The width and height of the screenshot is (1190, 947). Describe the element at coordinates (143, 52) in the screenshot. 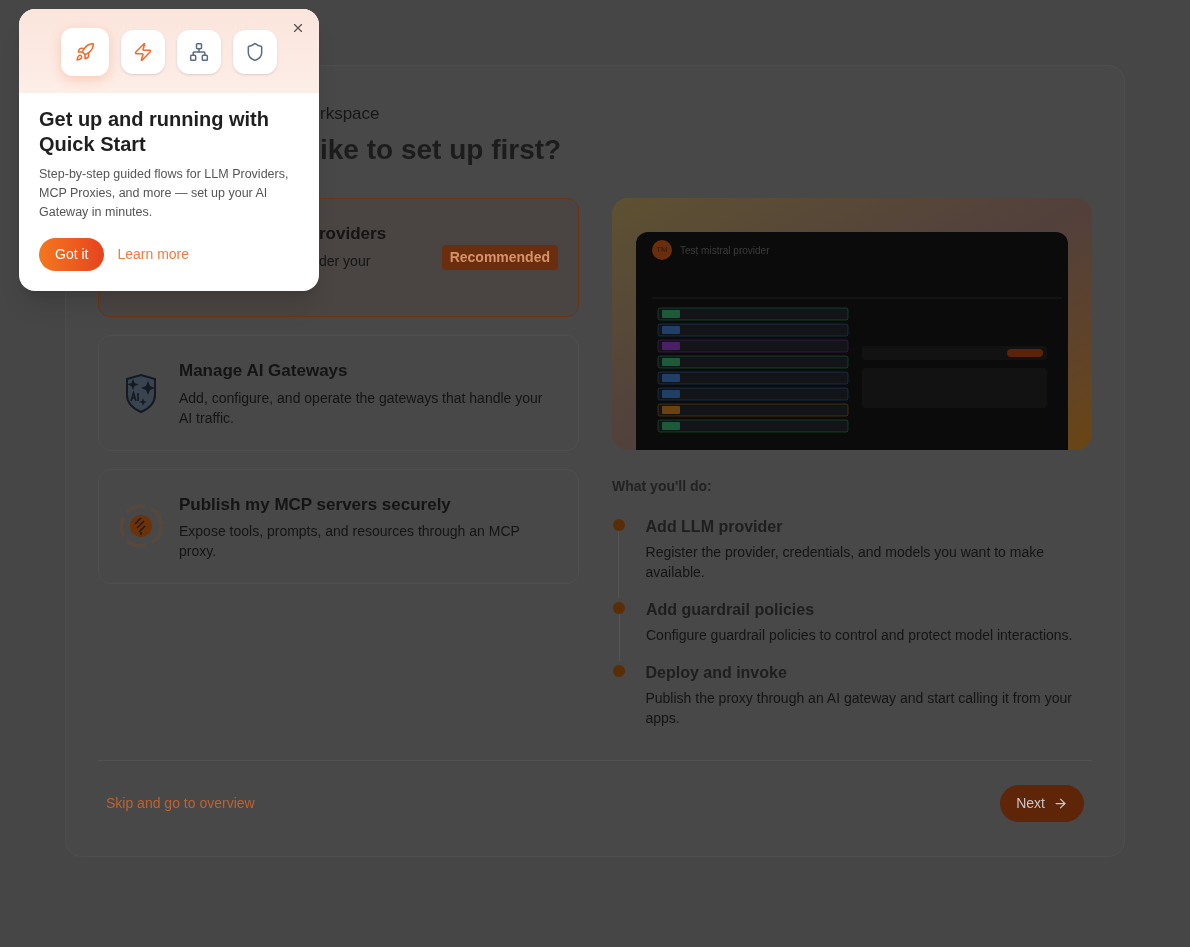

I see `lightning-icon` at that location.